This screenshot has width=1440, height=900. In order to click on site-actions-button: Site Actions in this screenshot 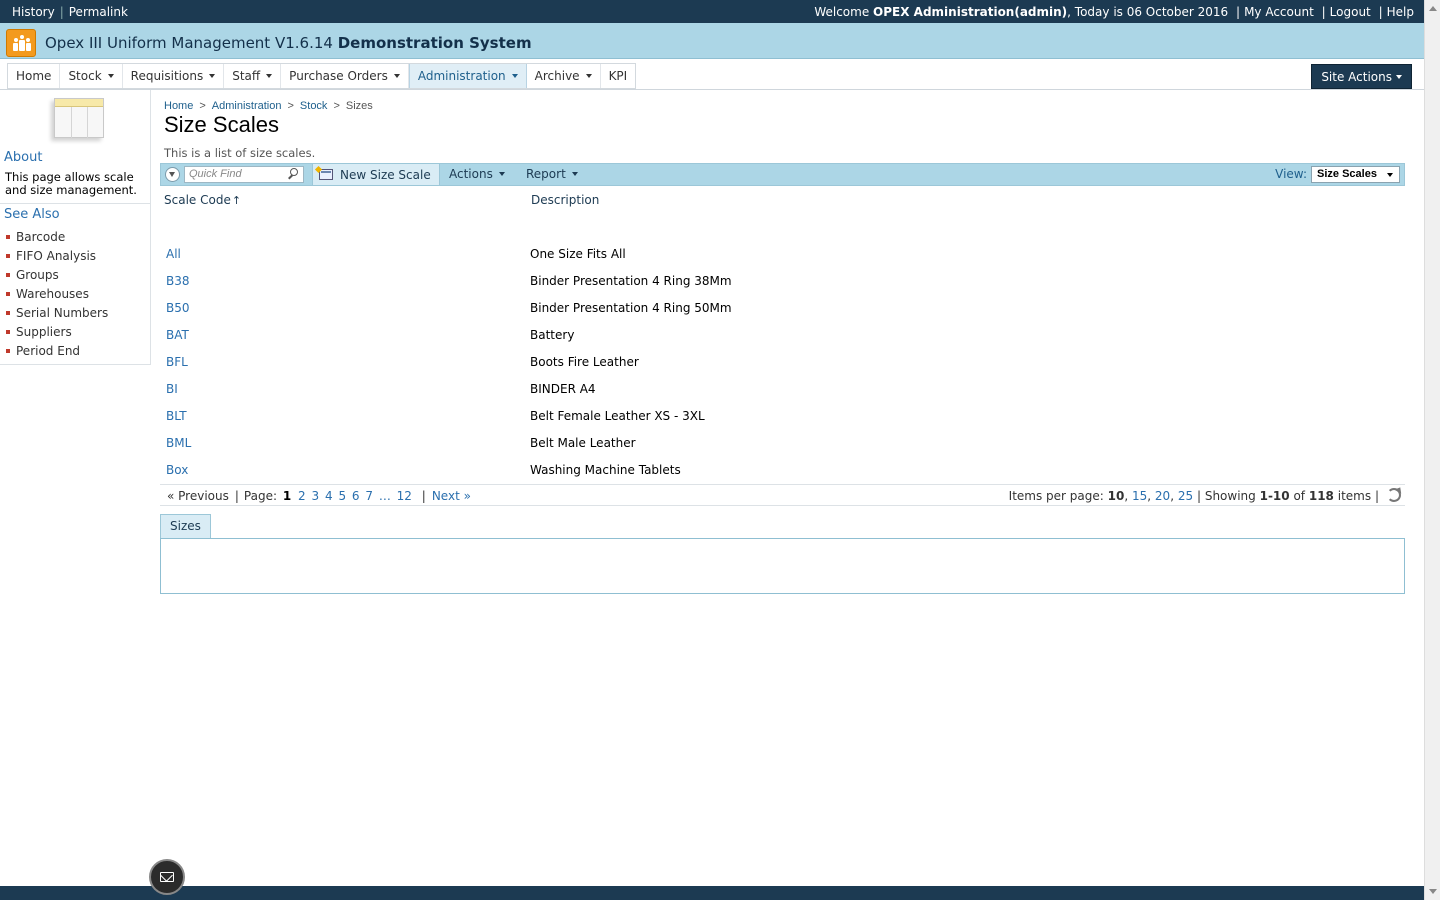, I will do `click(1361, 76)`.